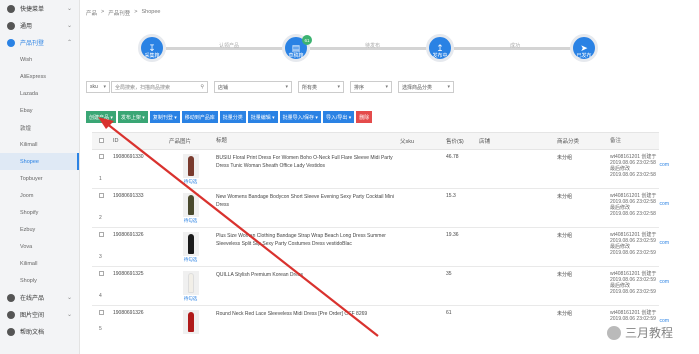  I want to click on chevron-down-icon: ⌄, so click(69, 298).